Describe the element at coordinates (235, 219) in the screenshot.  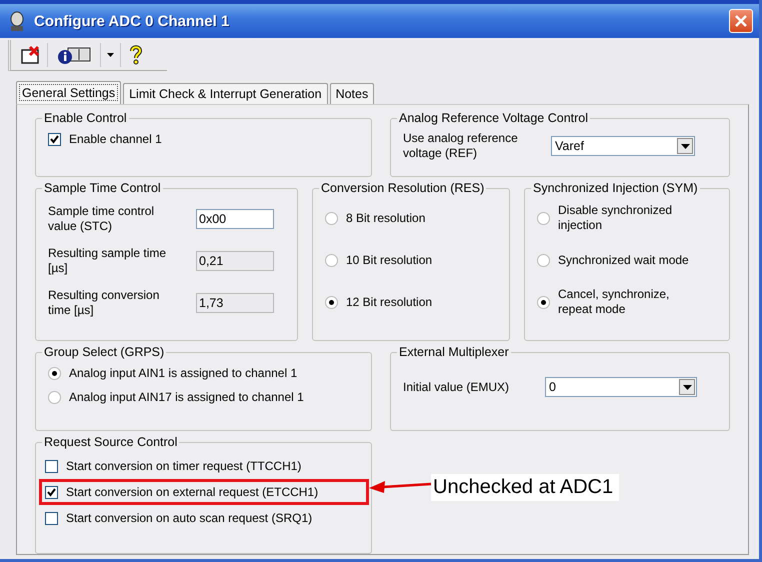
I see `input-field: 0x00` at that location.